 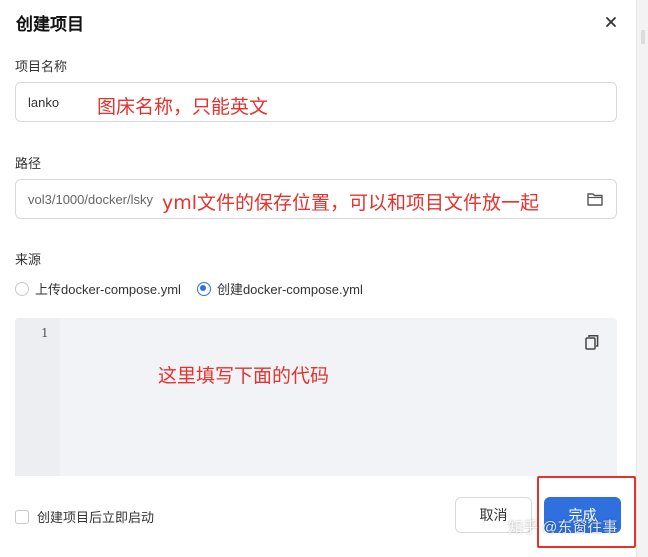 What do you see at coordinates (244, 376) in the screenshot?
I see `editor-annotation: 这里填写下面的代码` at bounding box center [244, 376].